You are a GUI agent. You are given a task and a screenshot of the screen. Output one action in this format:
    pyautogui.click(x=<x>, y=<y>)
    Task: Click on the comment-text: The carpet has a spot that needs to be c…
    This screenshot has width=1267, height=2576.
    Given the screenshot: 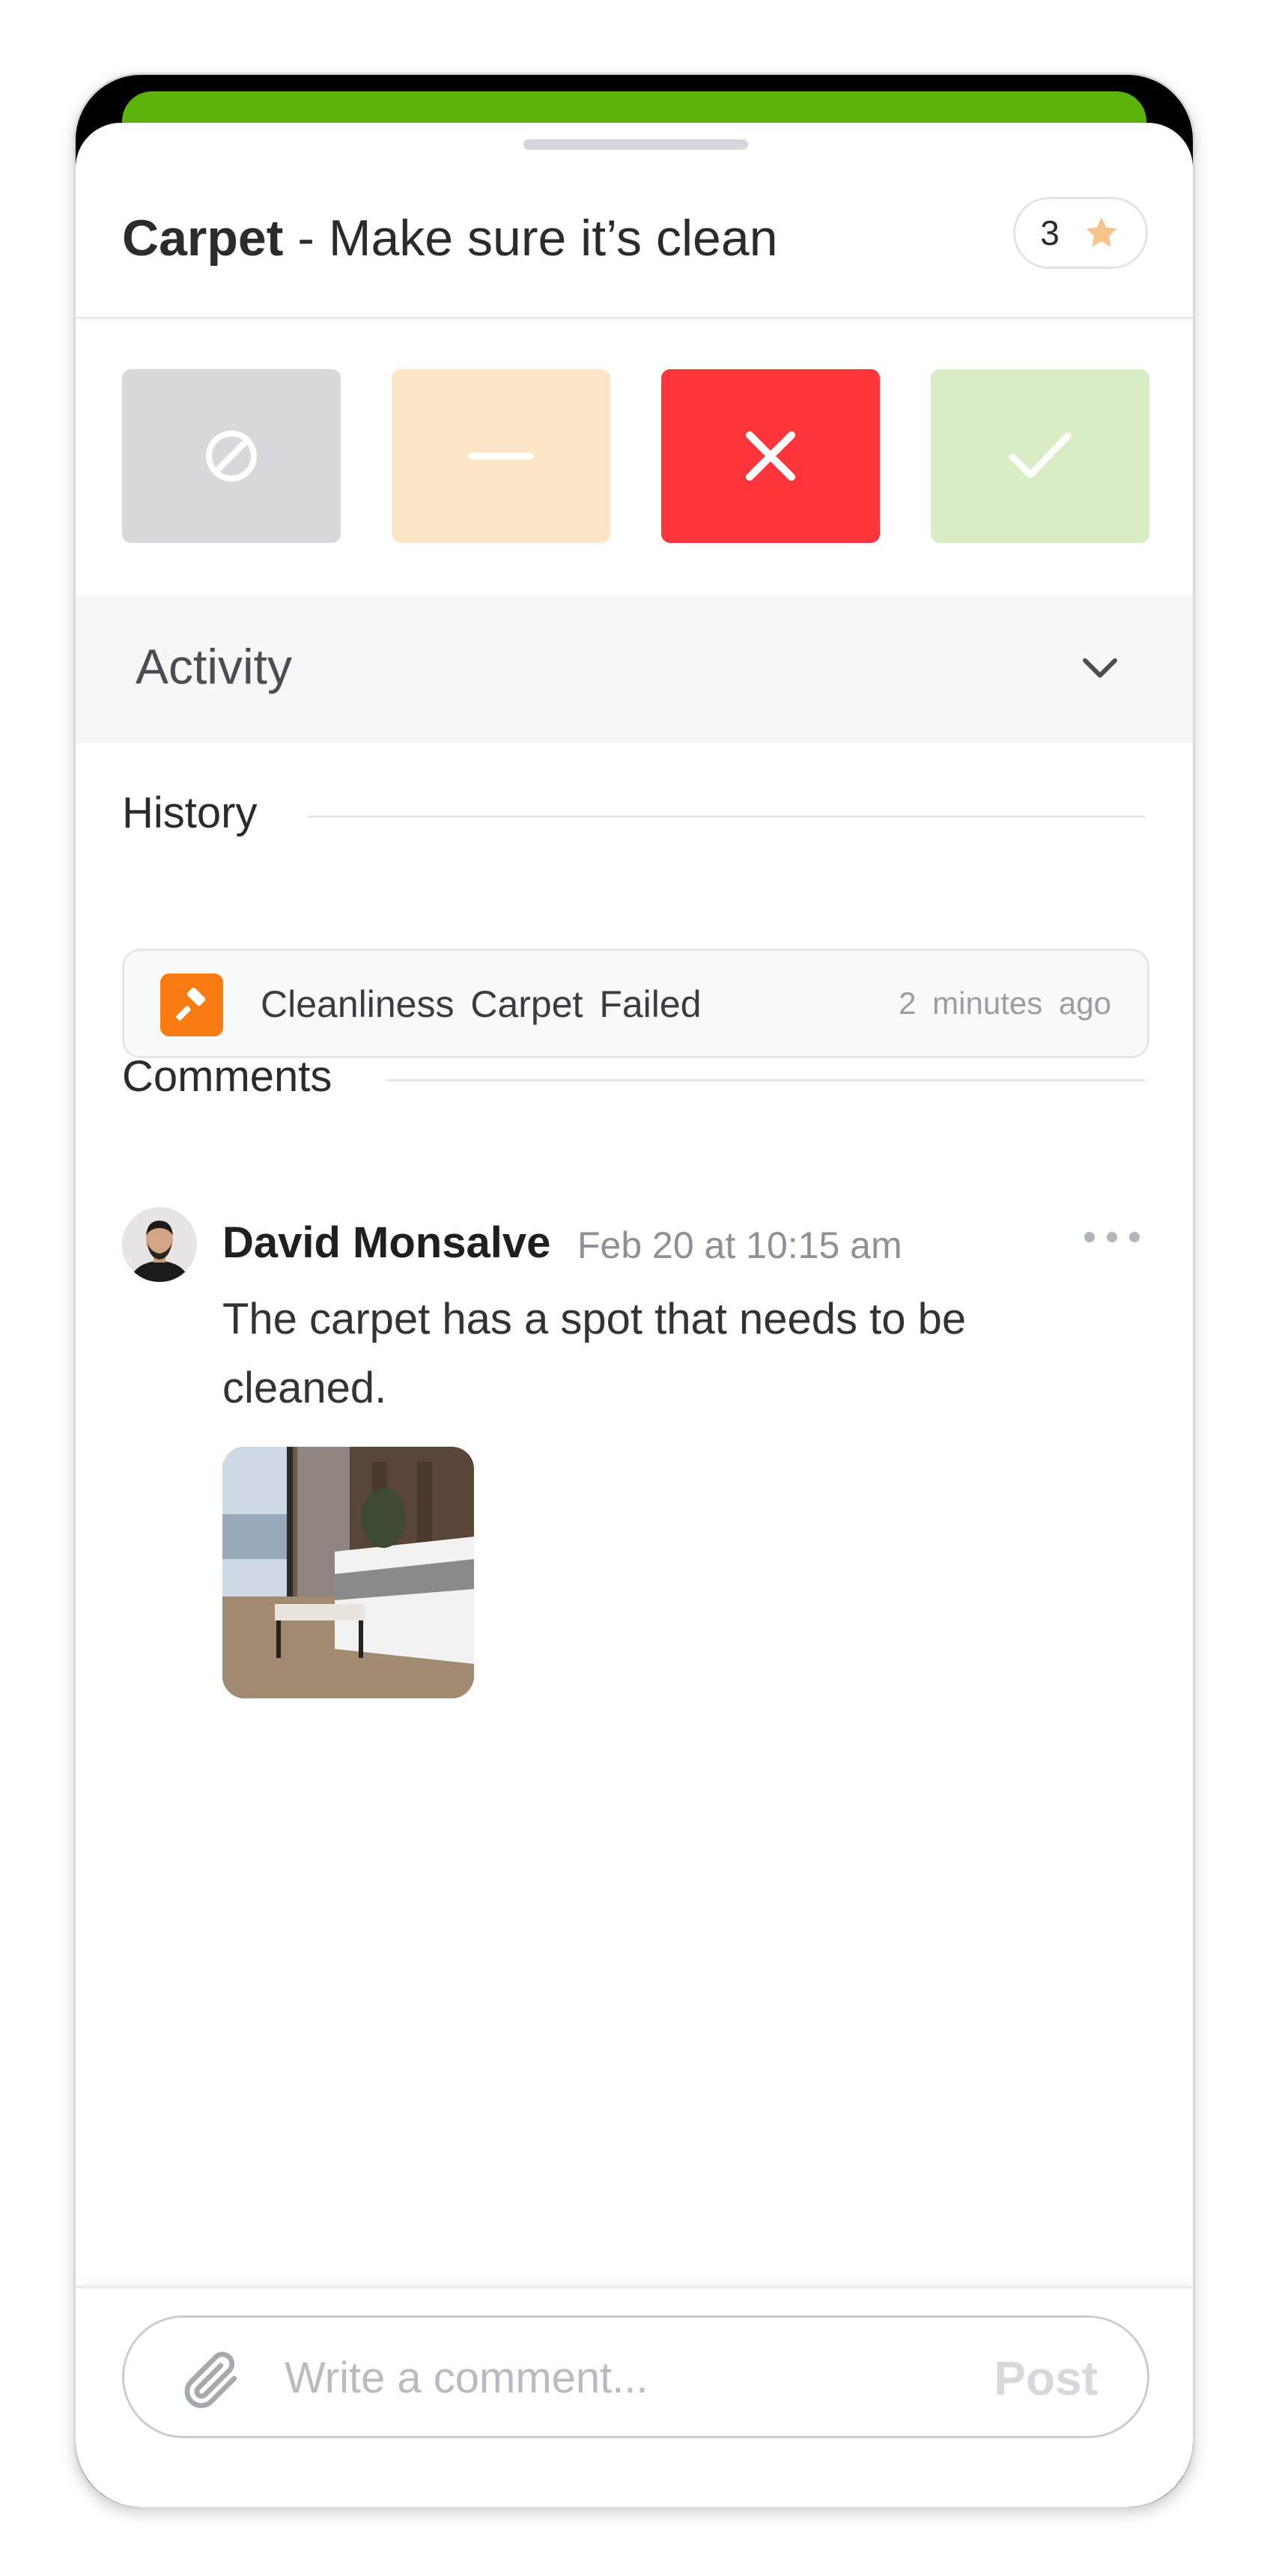 What is the action you would take?
    pyautogui.click(x=595, y=1353)
    